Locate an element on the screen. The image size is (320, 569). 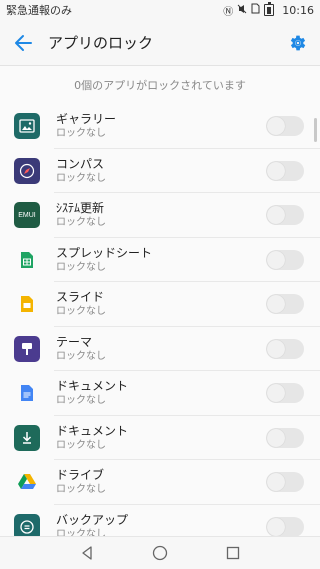
list-item: ドライブ ロックなし is located at coordinates (160, 482).